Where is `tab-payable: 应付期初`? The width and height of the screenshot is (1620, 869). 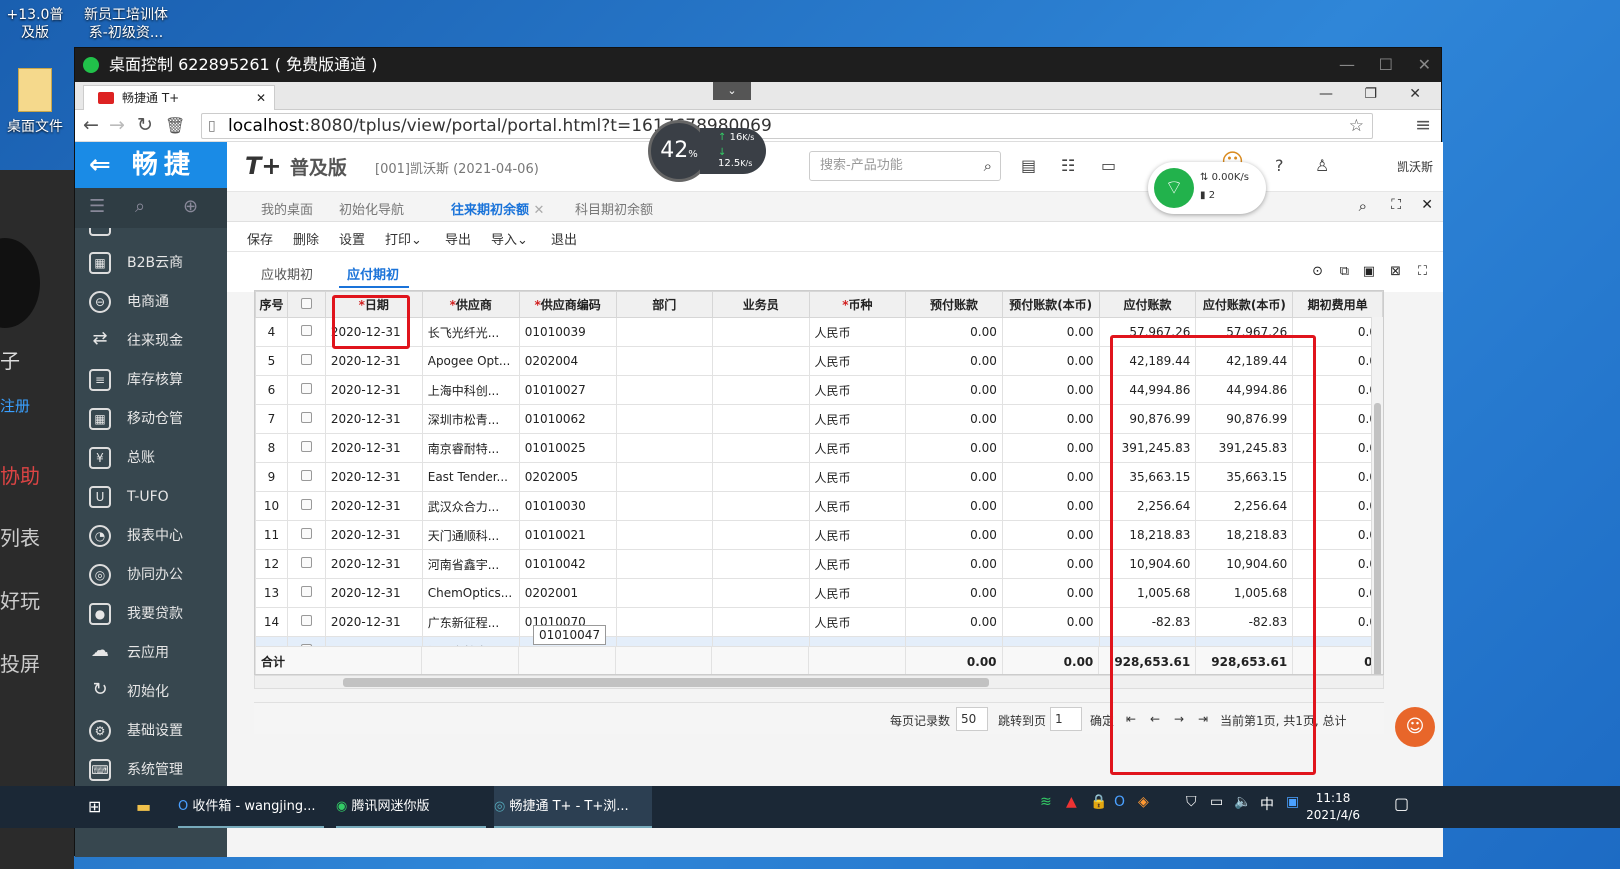
tab-payable: 应付期初 is located at coordinates (373, 273).